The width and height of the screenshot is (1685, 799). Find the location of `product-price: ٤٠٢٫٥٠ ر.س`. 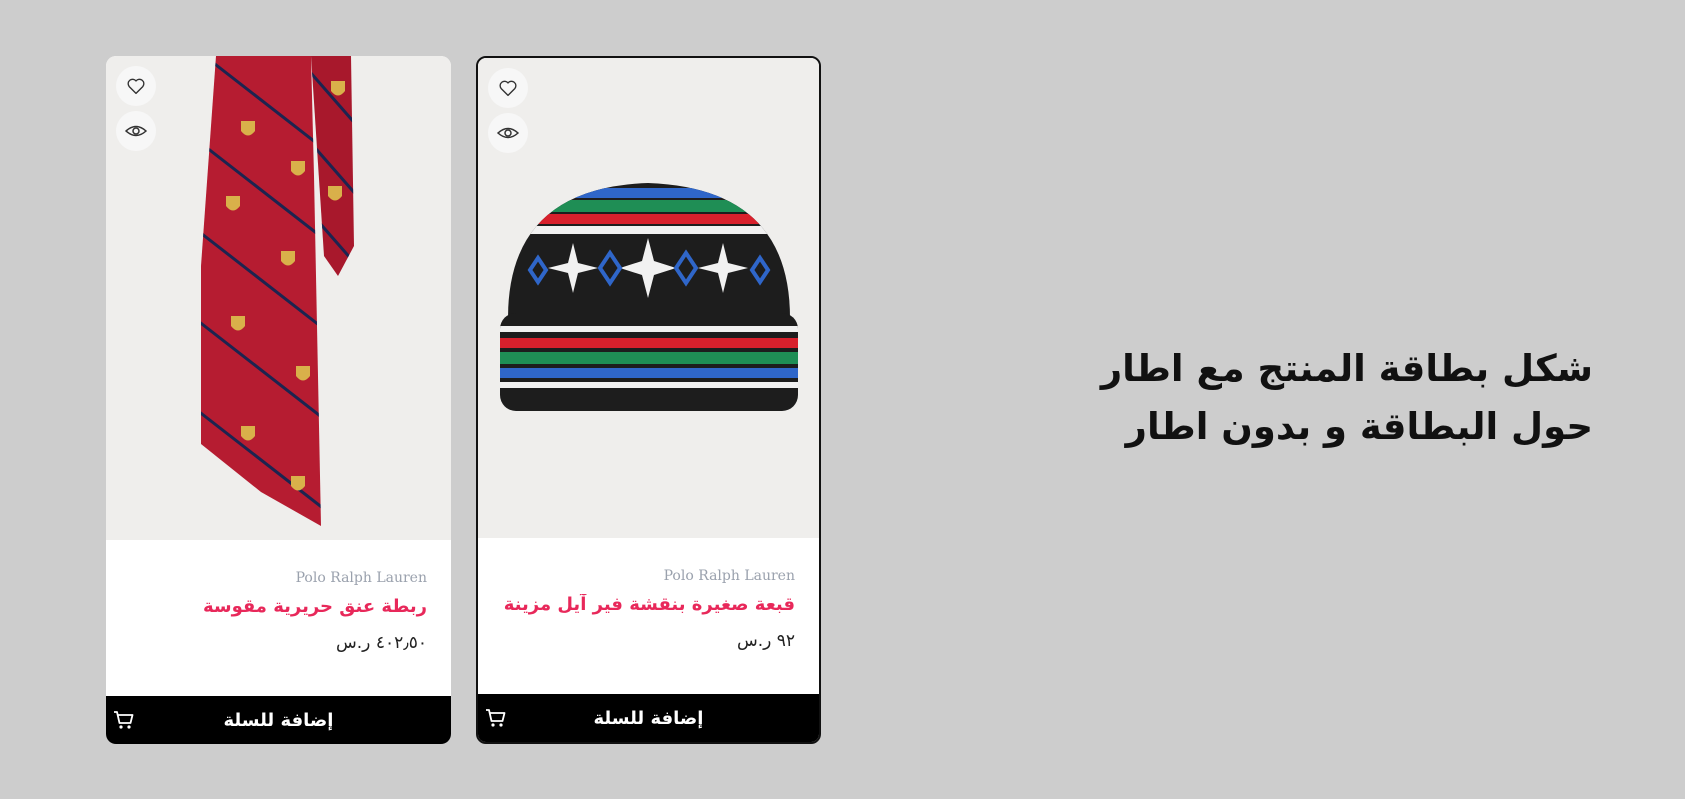

product-price: ٤٠٢٫٥٠ ر.س is located at coordinates (381, 643).